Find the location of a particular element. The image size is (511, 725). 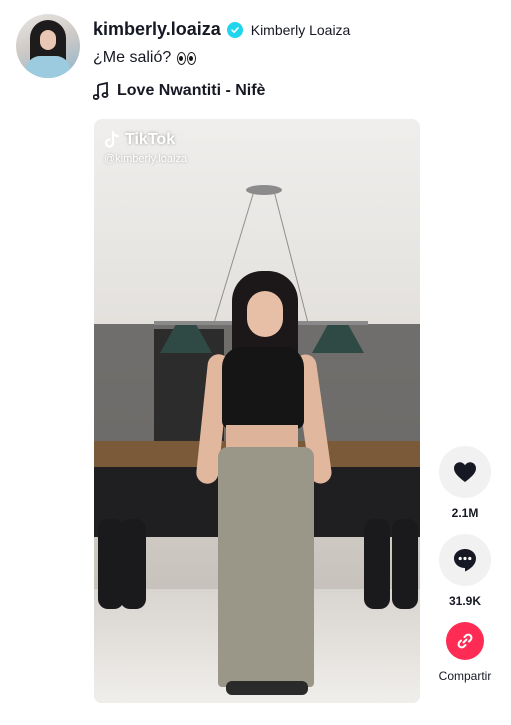

share-label: Compartir is located at coordinates (465, 676).